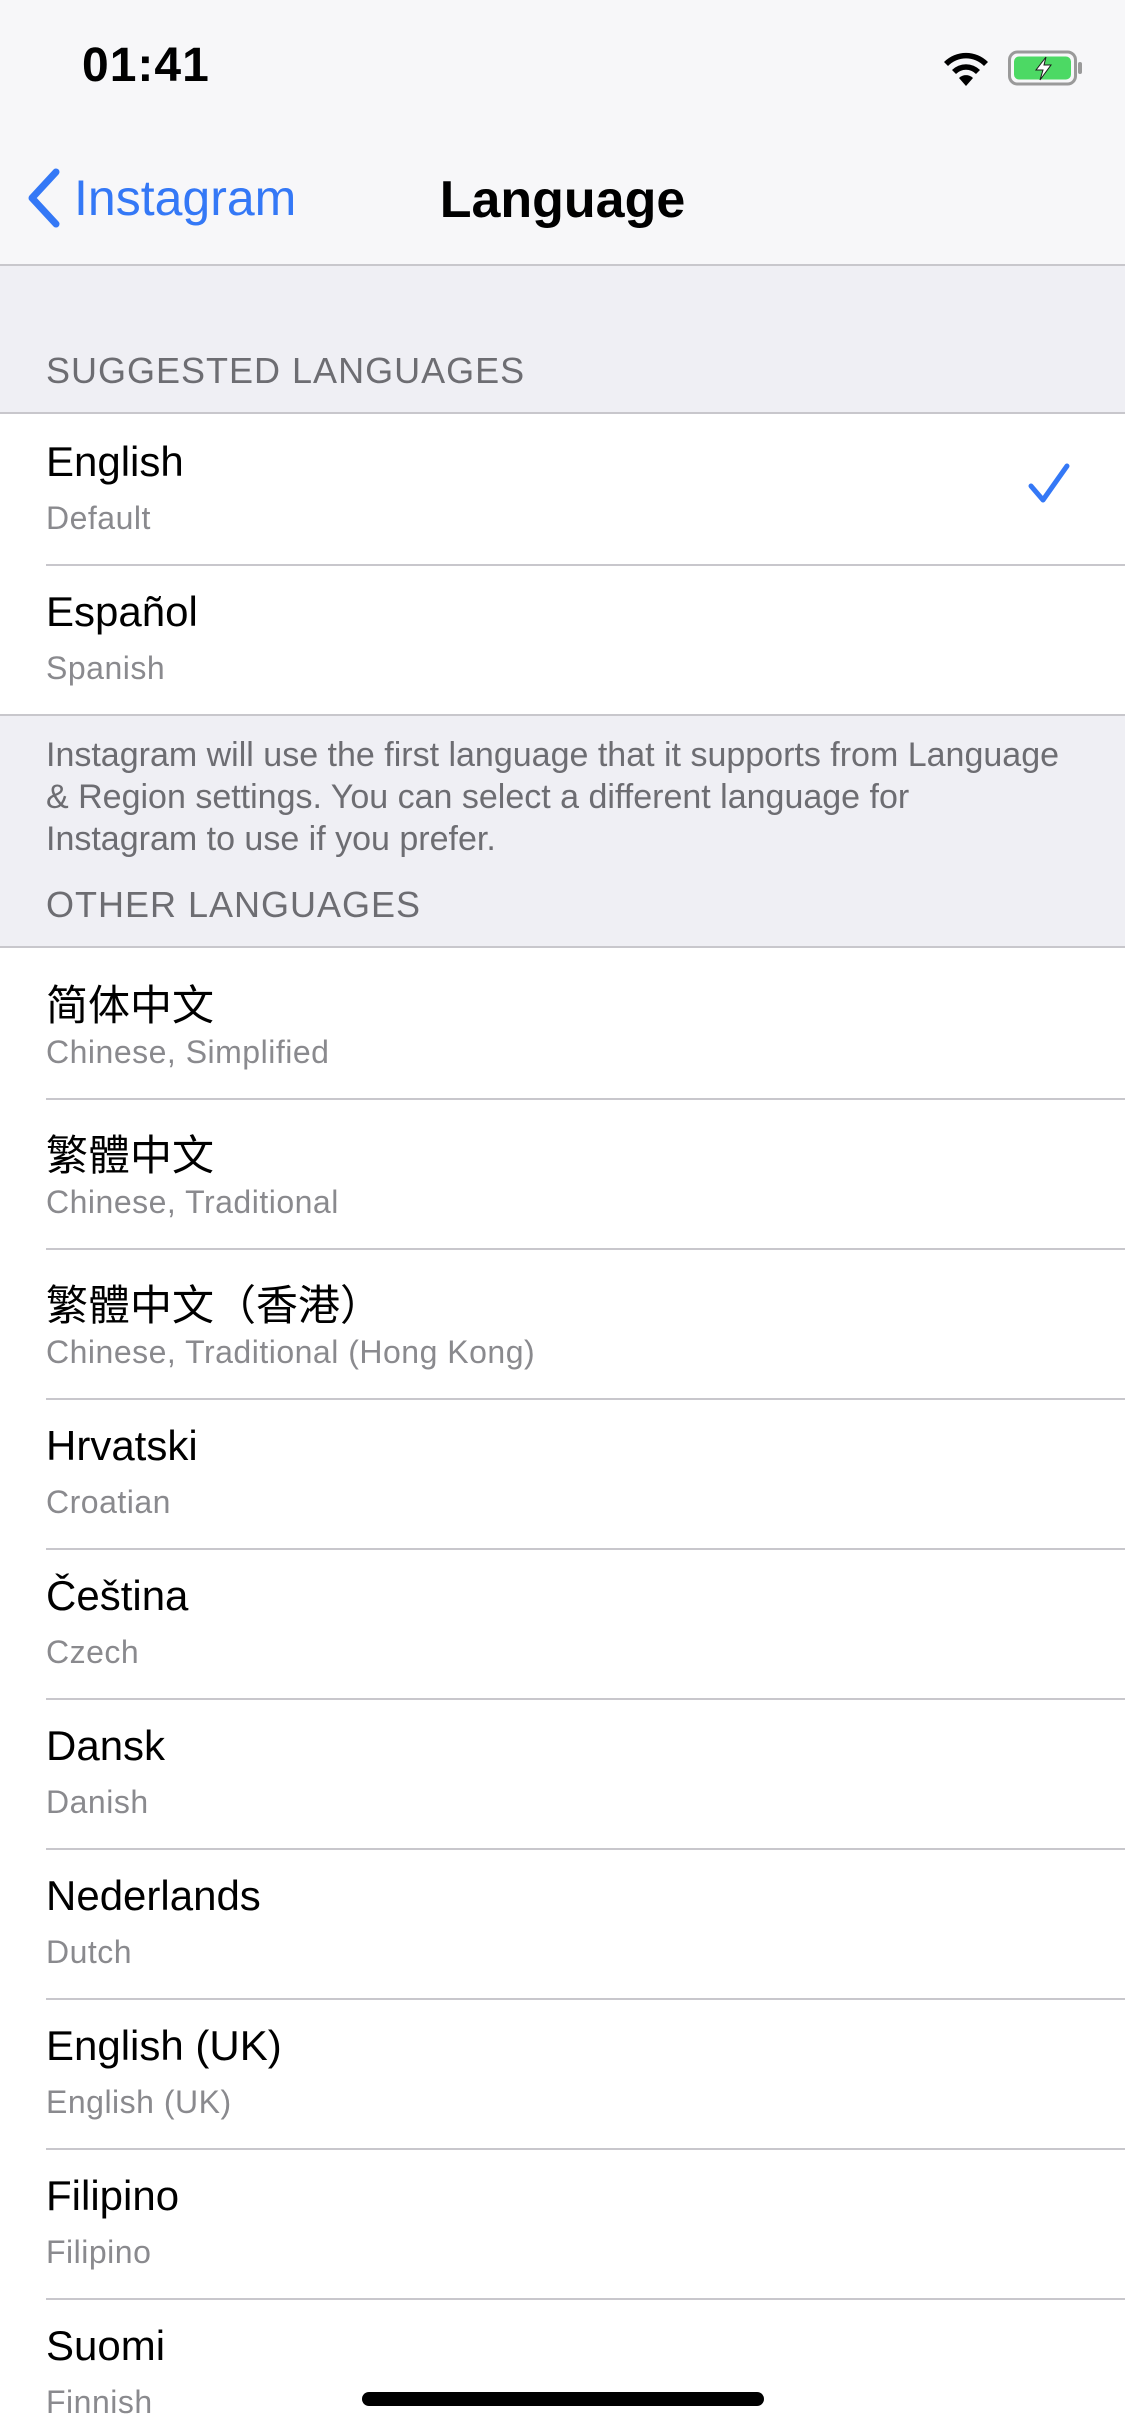  I want to click on section-header-label: OTHER LANGUAGES, so click(234, 904).